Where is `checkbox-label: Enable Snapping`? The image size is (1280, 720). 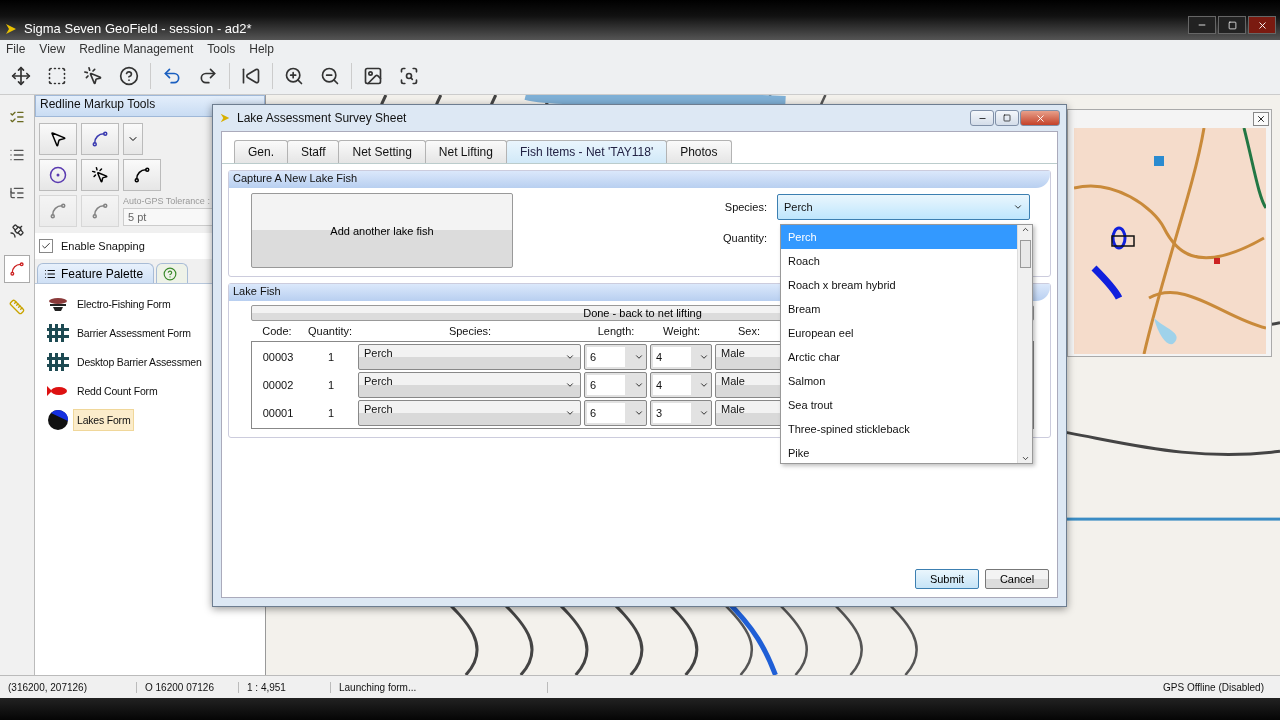 checkbox-label: Enable Snapping is located at coordinates (103, 246).